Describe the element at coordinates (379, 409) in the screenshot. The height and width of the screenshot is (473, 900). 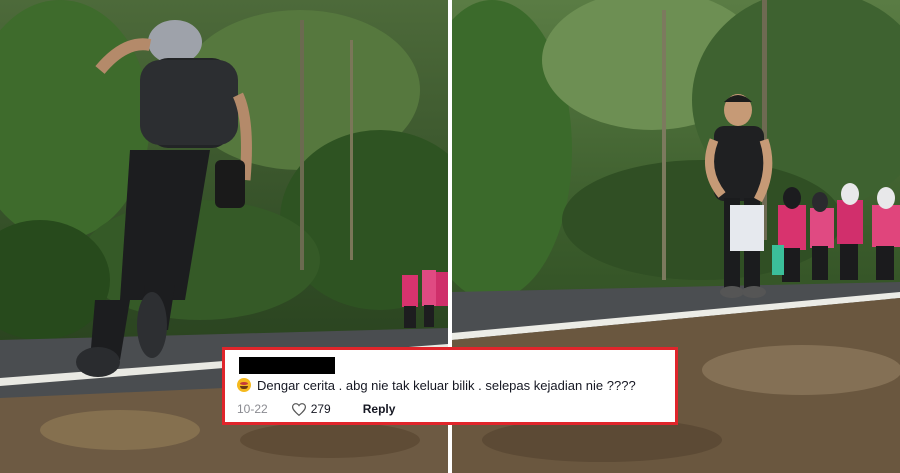
I see `reply-button: Reply` at that location.